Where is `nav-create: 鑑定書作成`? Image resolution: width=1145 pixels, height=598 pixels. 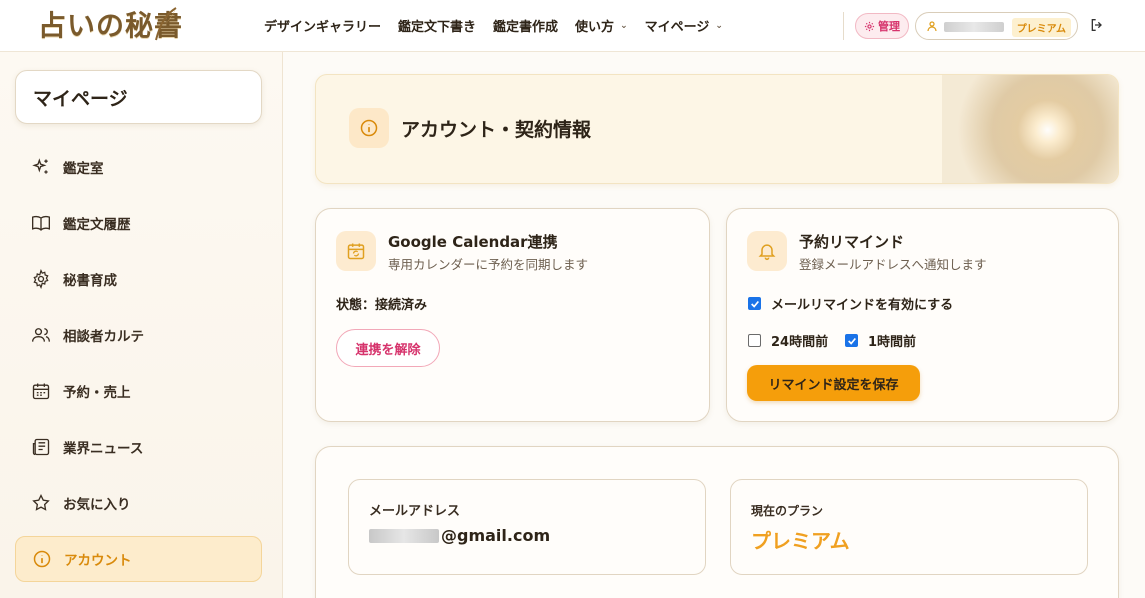 nav-create: 鑑定書作成 is located at coordinates (525, 25).